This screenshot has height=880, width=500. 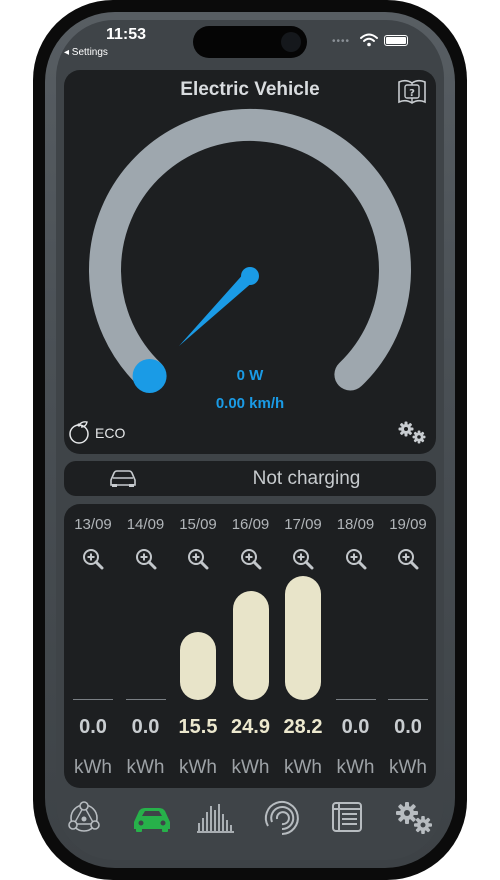 What do you see at coordinates (145, 524) in the screenshot?
I see `day-date: 14/09` at bounding box center [145, 524].